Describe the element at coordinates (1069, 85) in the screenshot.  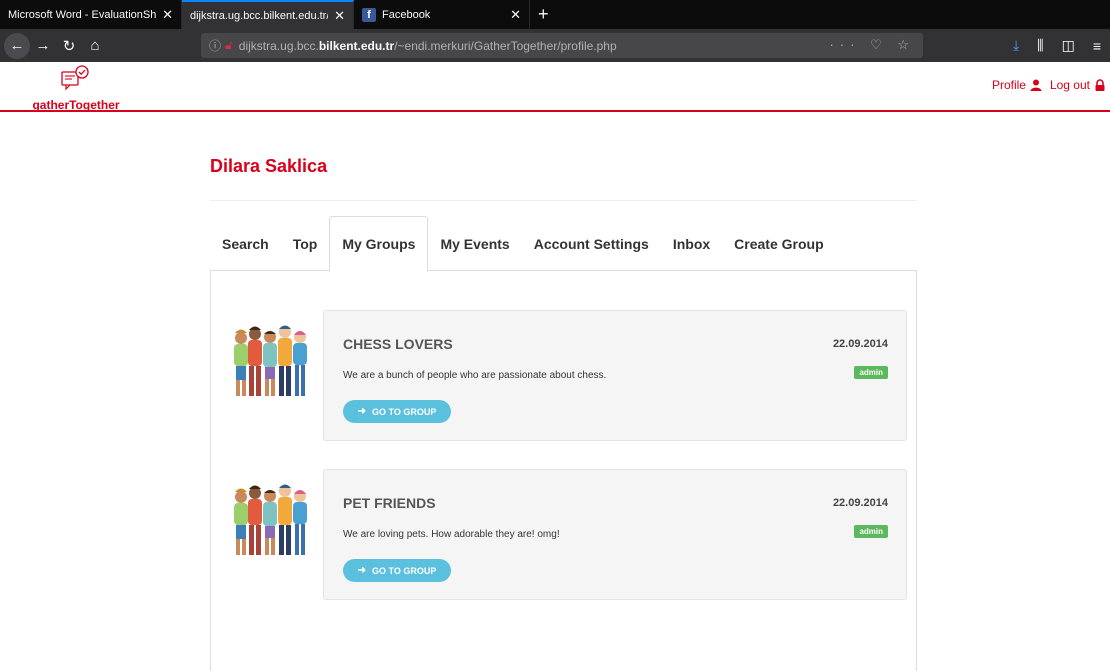
I see `logout-link-label: Log out` at that location.